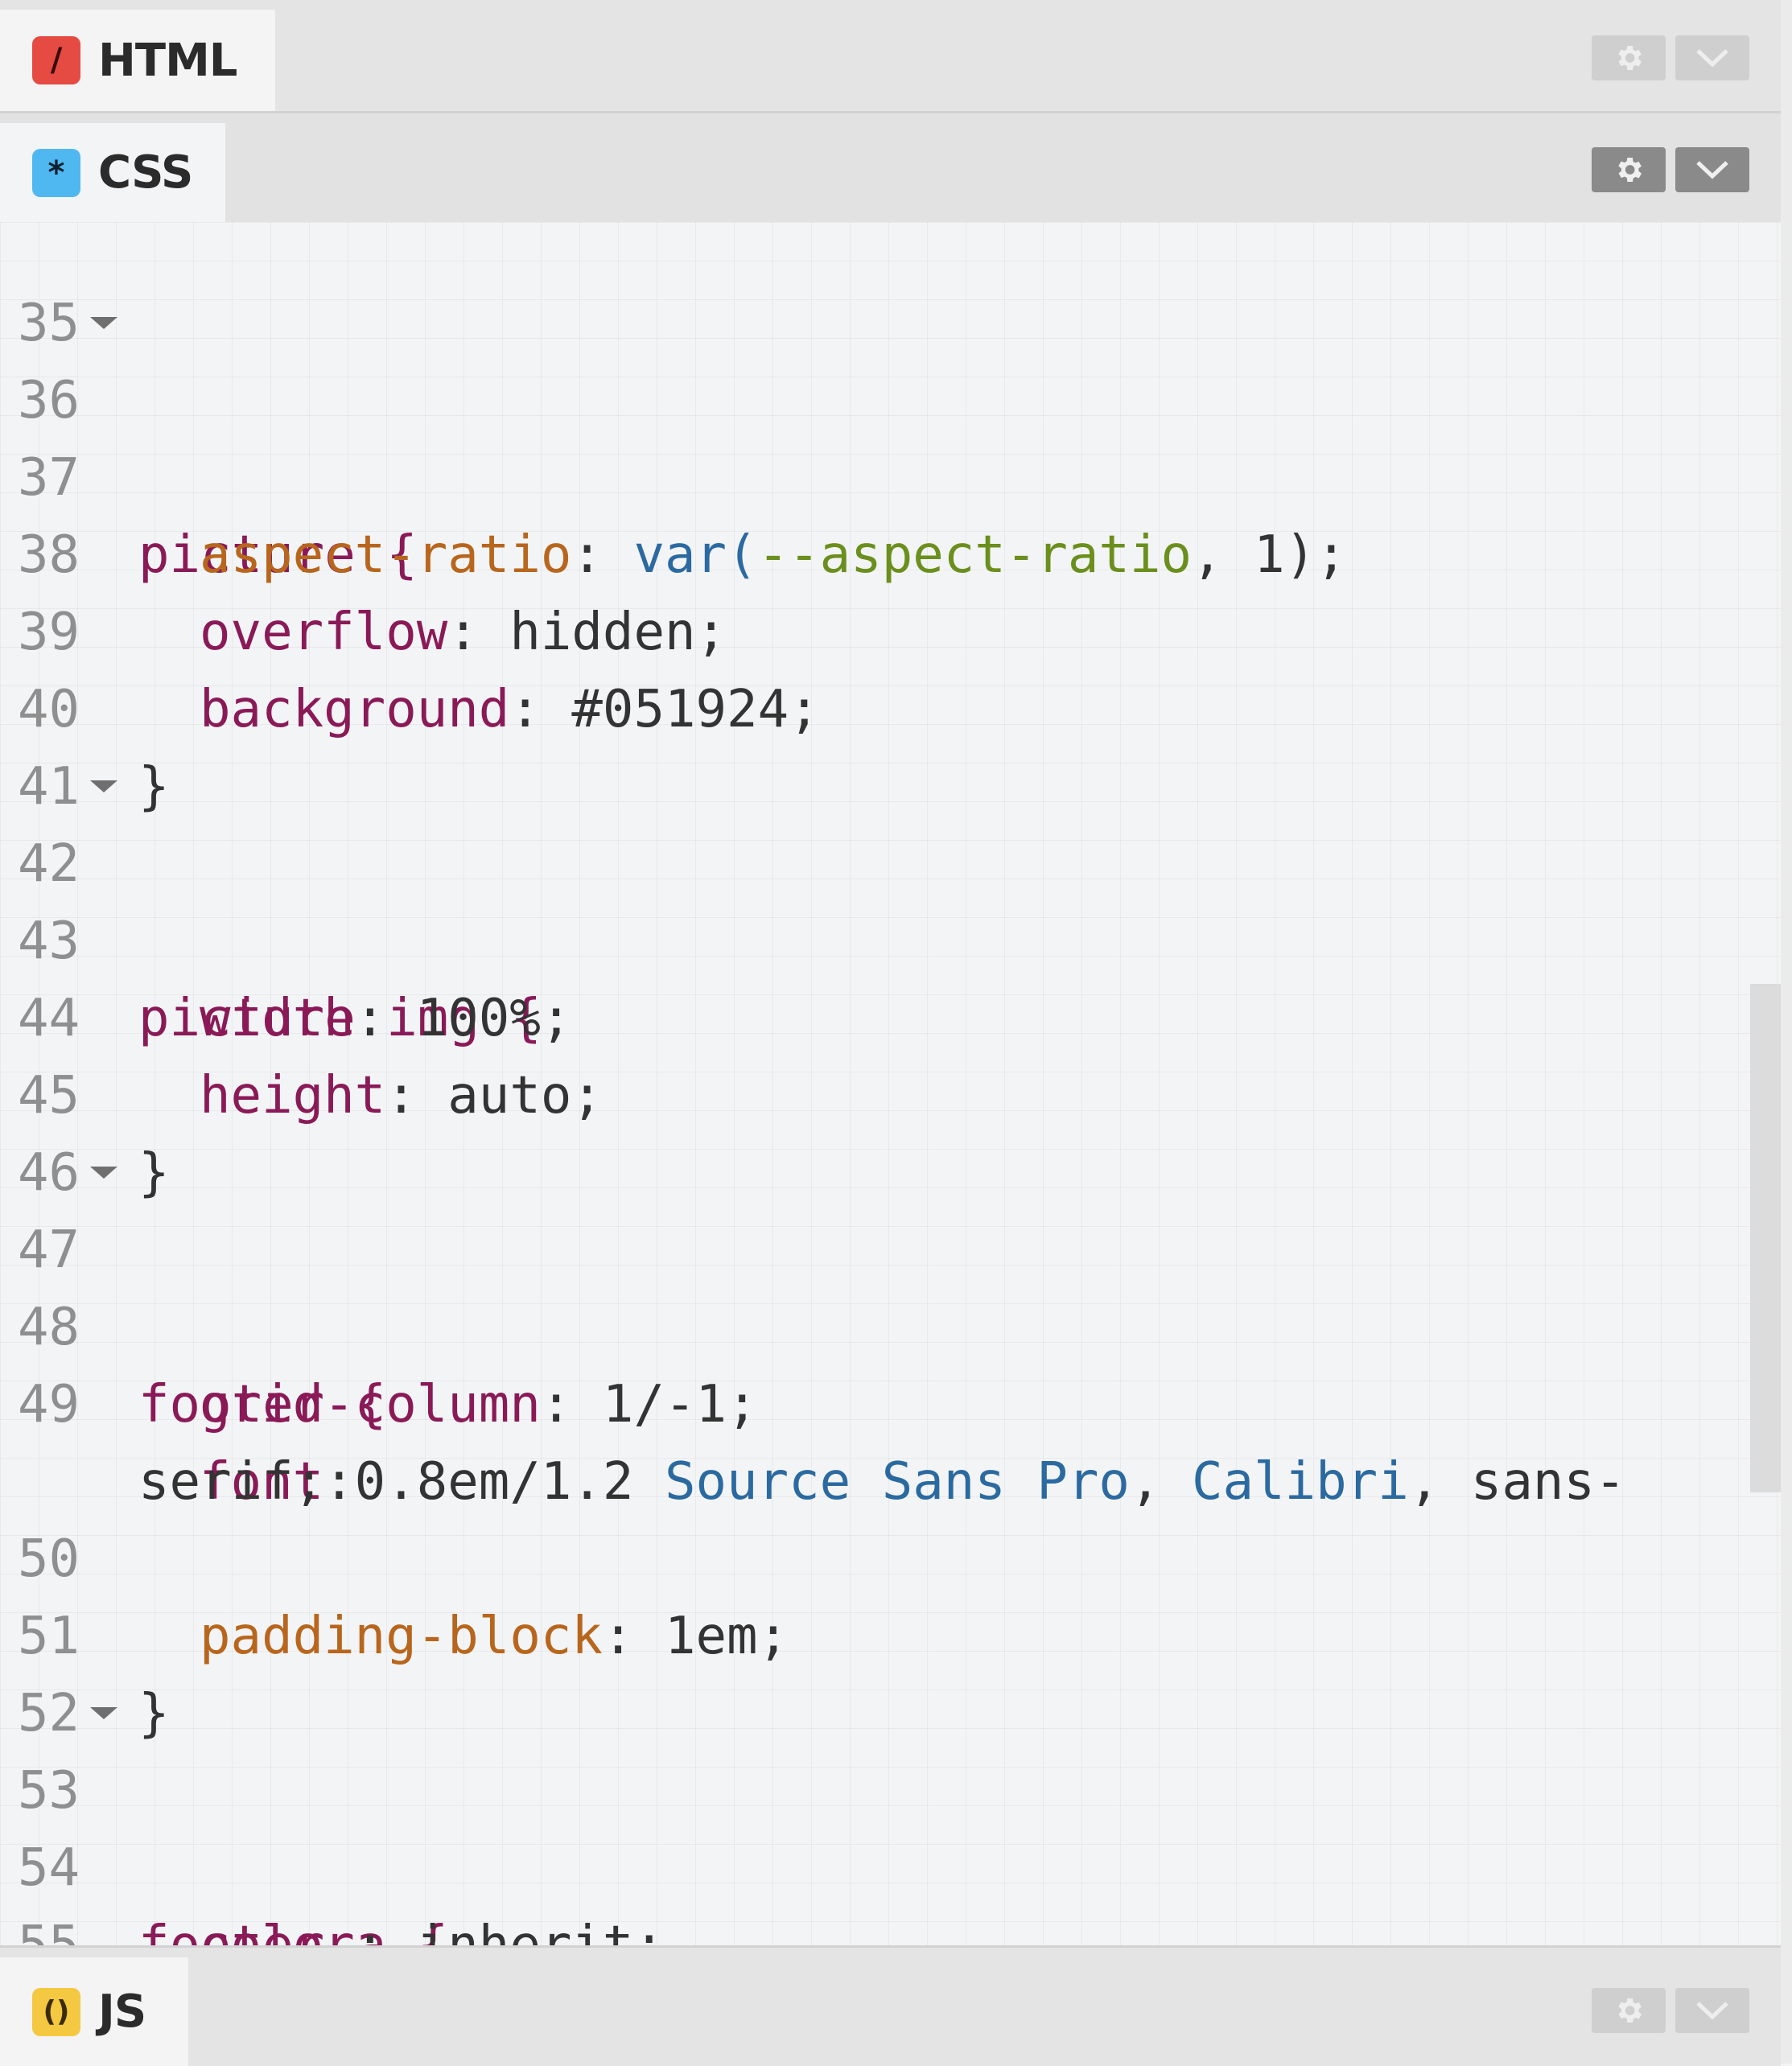 This screenshot has width=1792, height=2066. What do you see at coordinates (56, 2011) in the screenshot?
I see `js-icon: ()` at bounding box center [56, 2011].